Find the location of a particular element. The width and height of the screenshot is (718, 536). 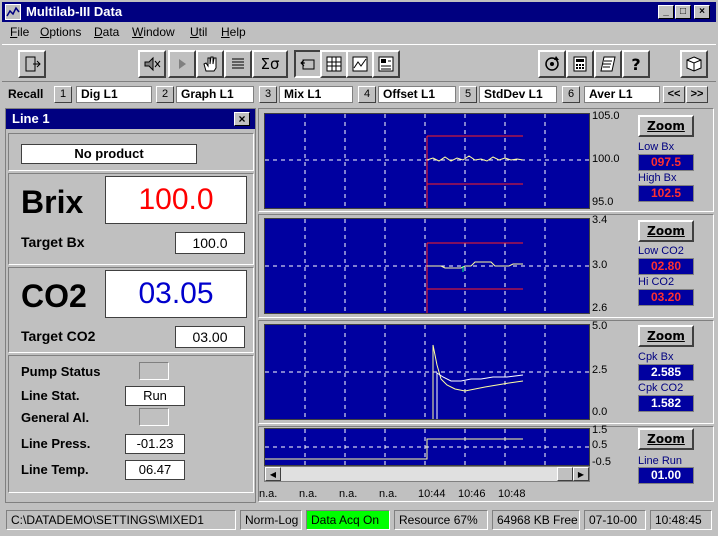

recall-key-6: 6 is located at coordinates (571, 94).